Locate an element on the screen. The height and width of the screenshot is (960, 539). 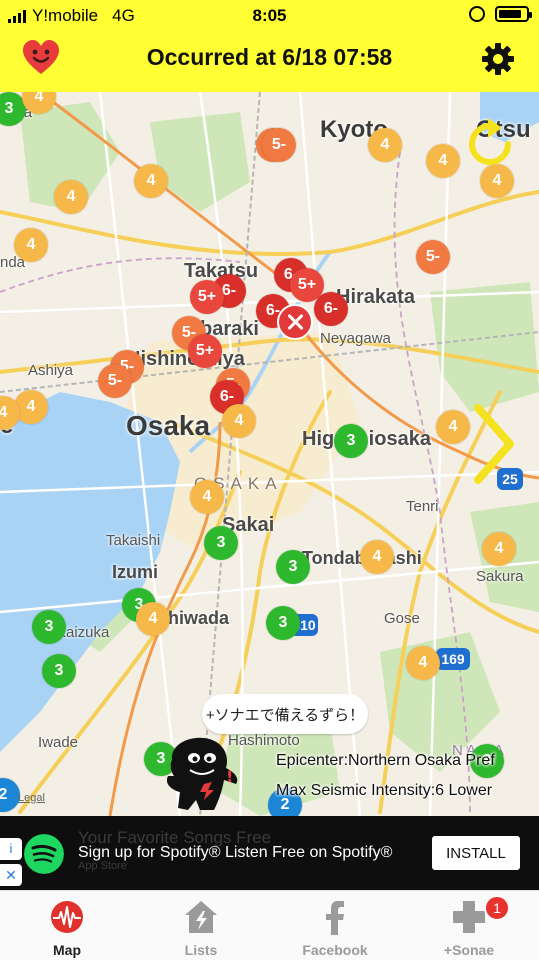
replay-icon is located at coordinates (490, 144).